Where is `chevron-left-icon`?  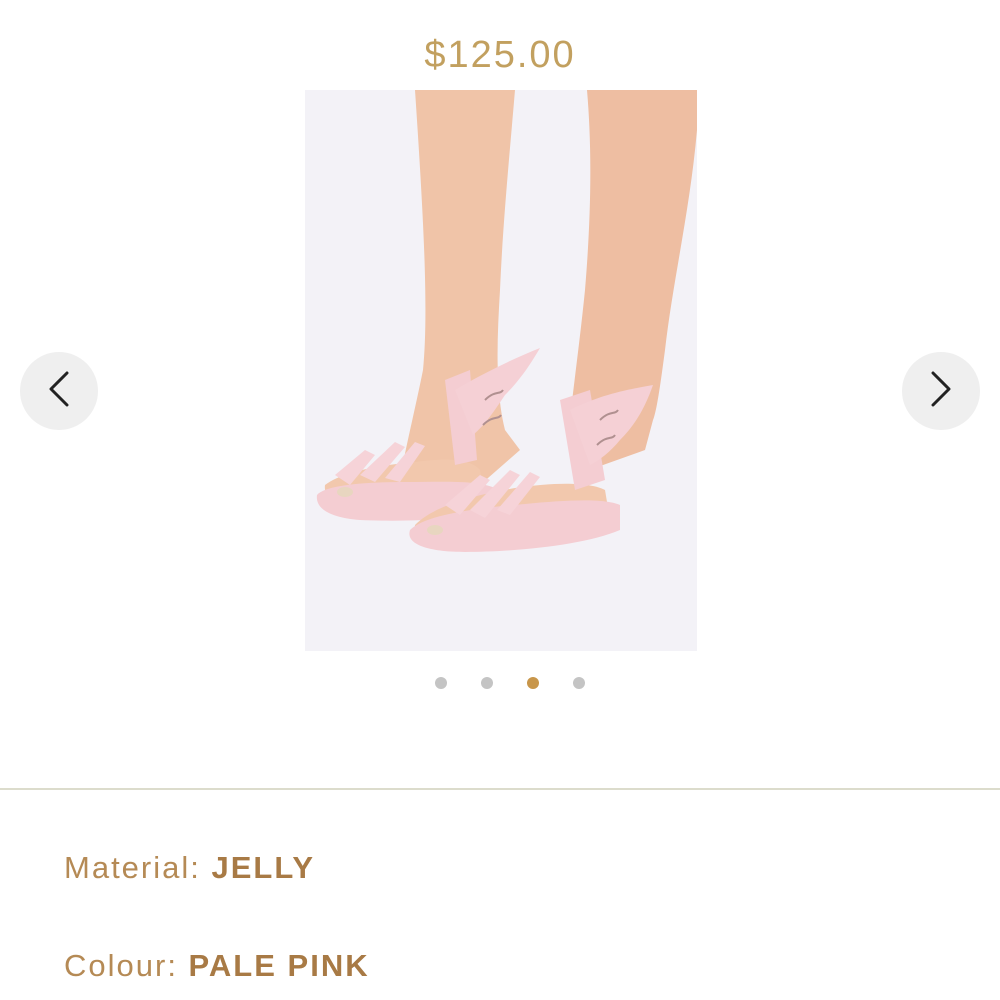 chevron-left-icon is located at coordinates (59, 391).